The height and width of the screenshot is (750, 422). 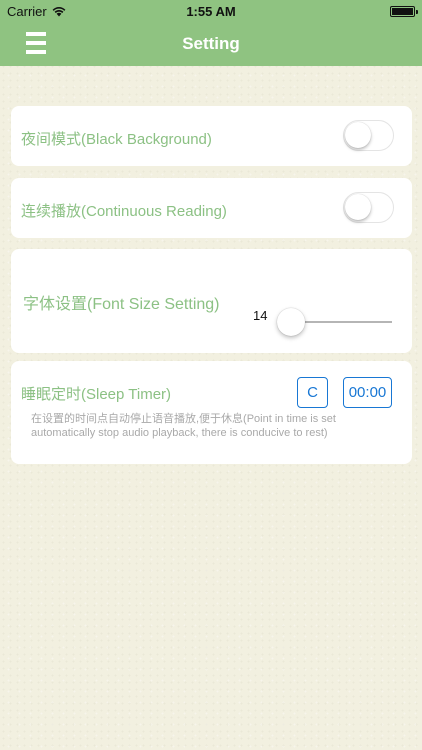 I want to click on font-size-value: 14, so click(x=260, y=315).